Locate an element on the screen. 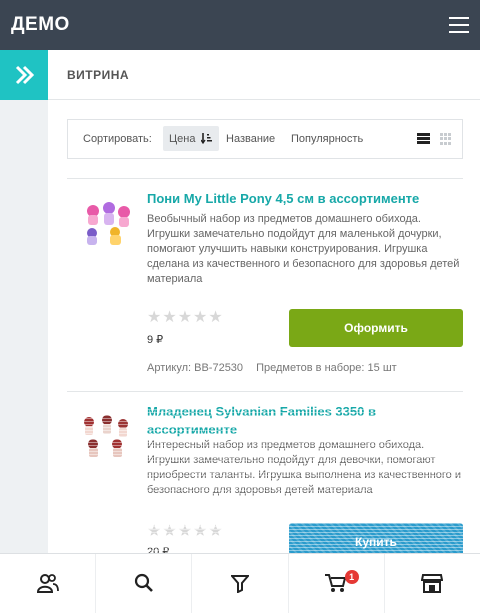  breadcrumb: ВИТРИНА is located at coordinates (264, 75).